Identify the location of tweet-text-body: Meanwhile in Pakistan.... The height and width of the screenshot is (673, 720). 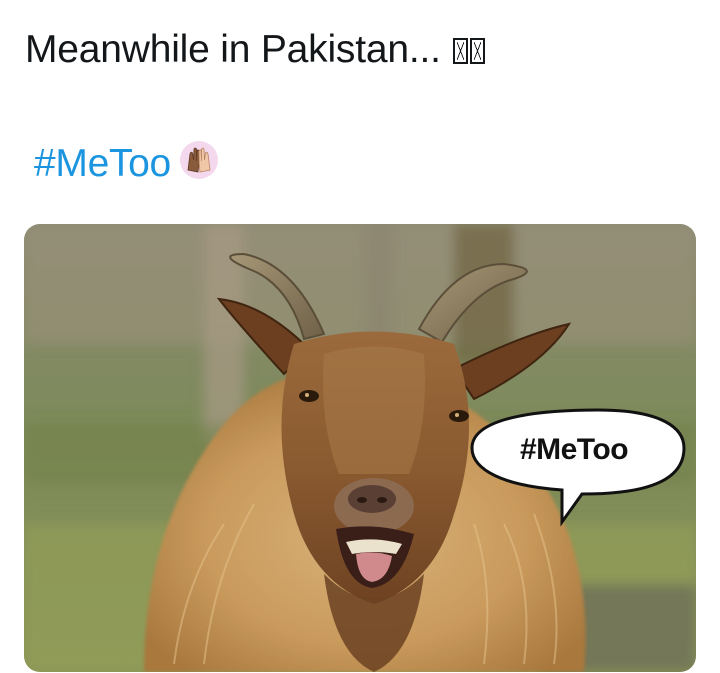
(233, 49).